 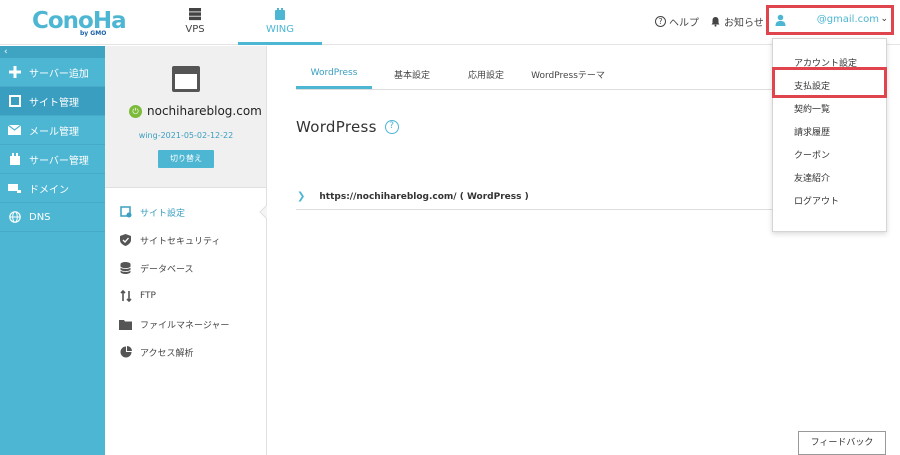 I want to click on switch-button: 切り替え, so click(x=186, y=159).